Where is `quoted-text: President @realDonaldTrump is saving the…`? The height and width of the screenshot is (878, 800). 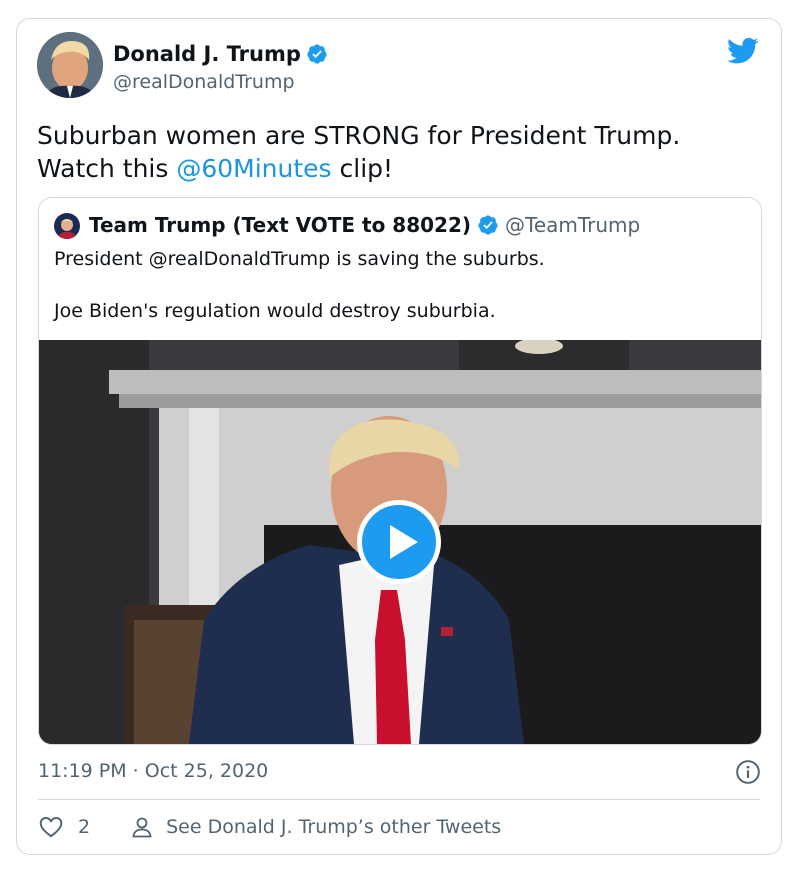 quoted-text: President @realDonaldTrump is saving the… is located at coordinates (399, 285).